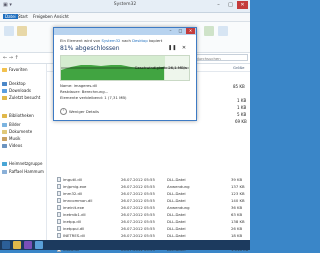  I want to click on size-value: 1 KB, so click(242, 107).